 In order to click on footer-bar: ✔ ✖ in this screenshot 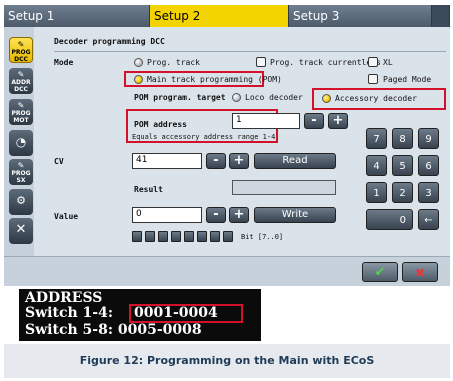, I will do `click(227, 271)`.